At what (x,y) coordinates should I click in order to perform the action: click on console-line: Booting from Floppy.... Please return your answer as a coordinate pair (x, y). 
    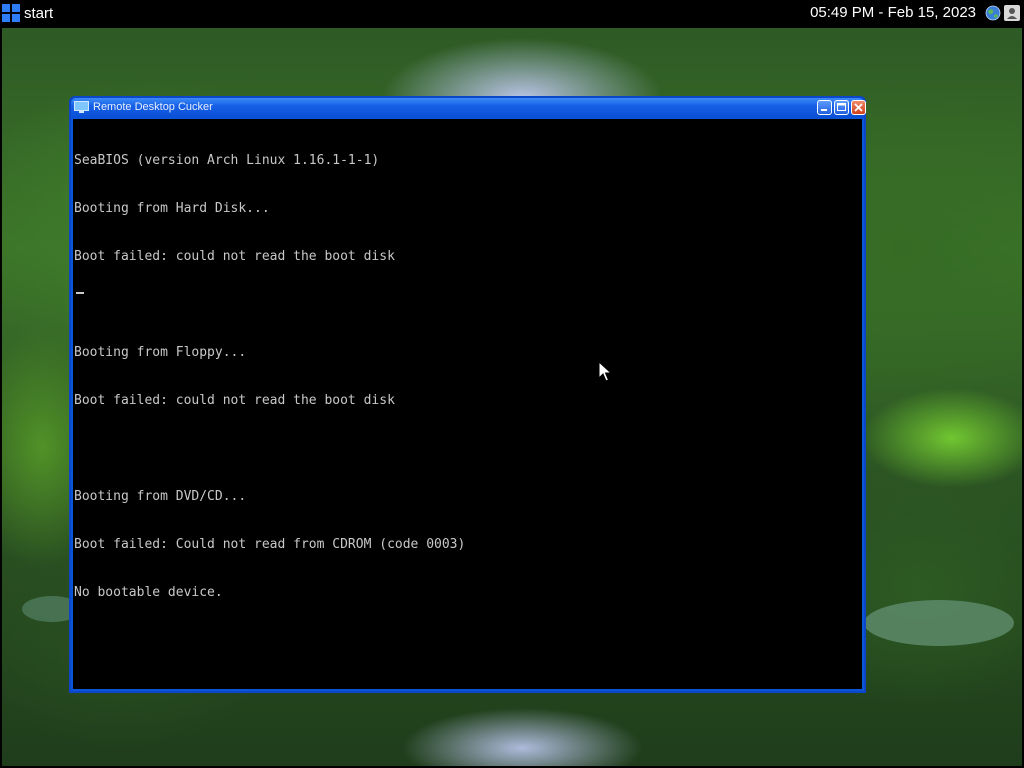
    Looking at the image, I should click on (160, 352).